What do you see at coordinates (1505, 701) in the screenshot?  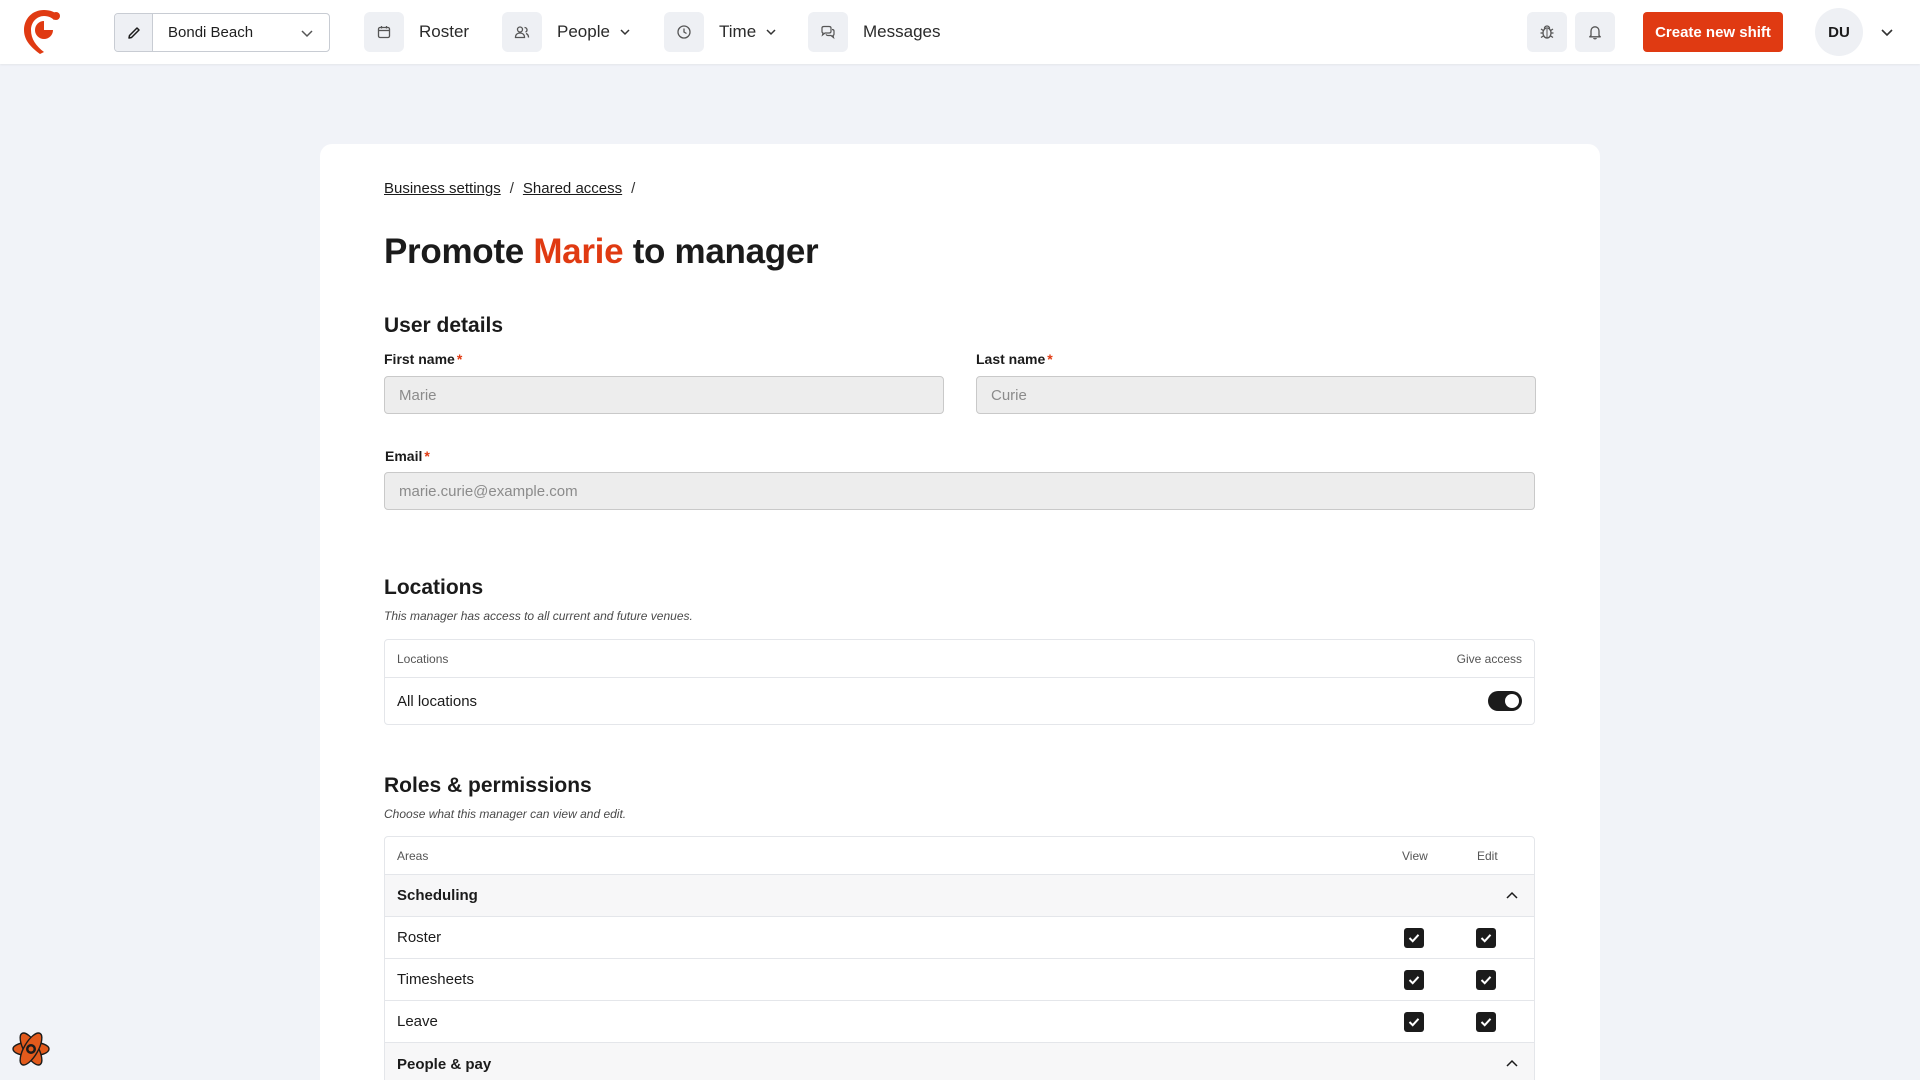 I see `all-locations-access-toggle` at bounding box center [1505, 701].